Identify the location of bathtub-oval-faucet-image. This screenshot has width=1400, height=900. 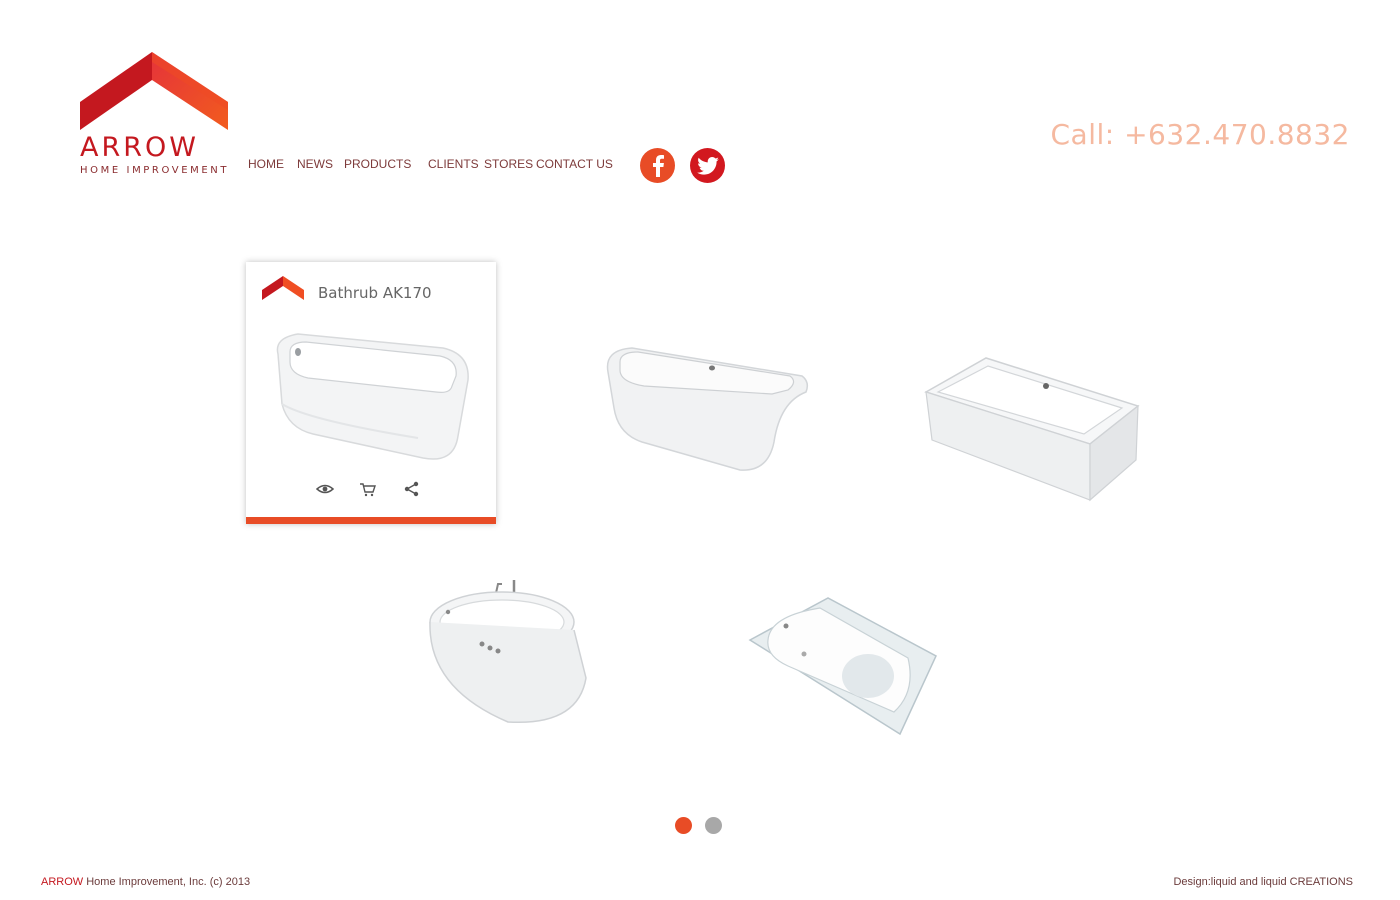
(509, 653).